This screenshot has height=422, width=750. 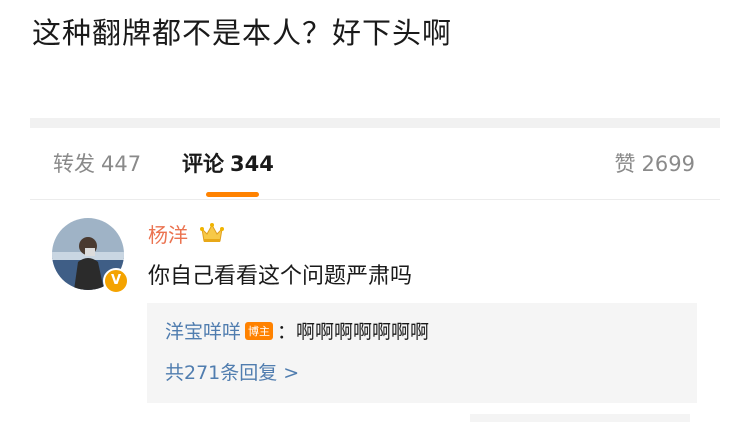 I want to click on tab-comments-label: 评论, so click(x=203, y=164).